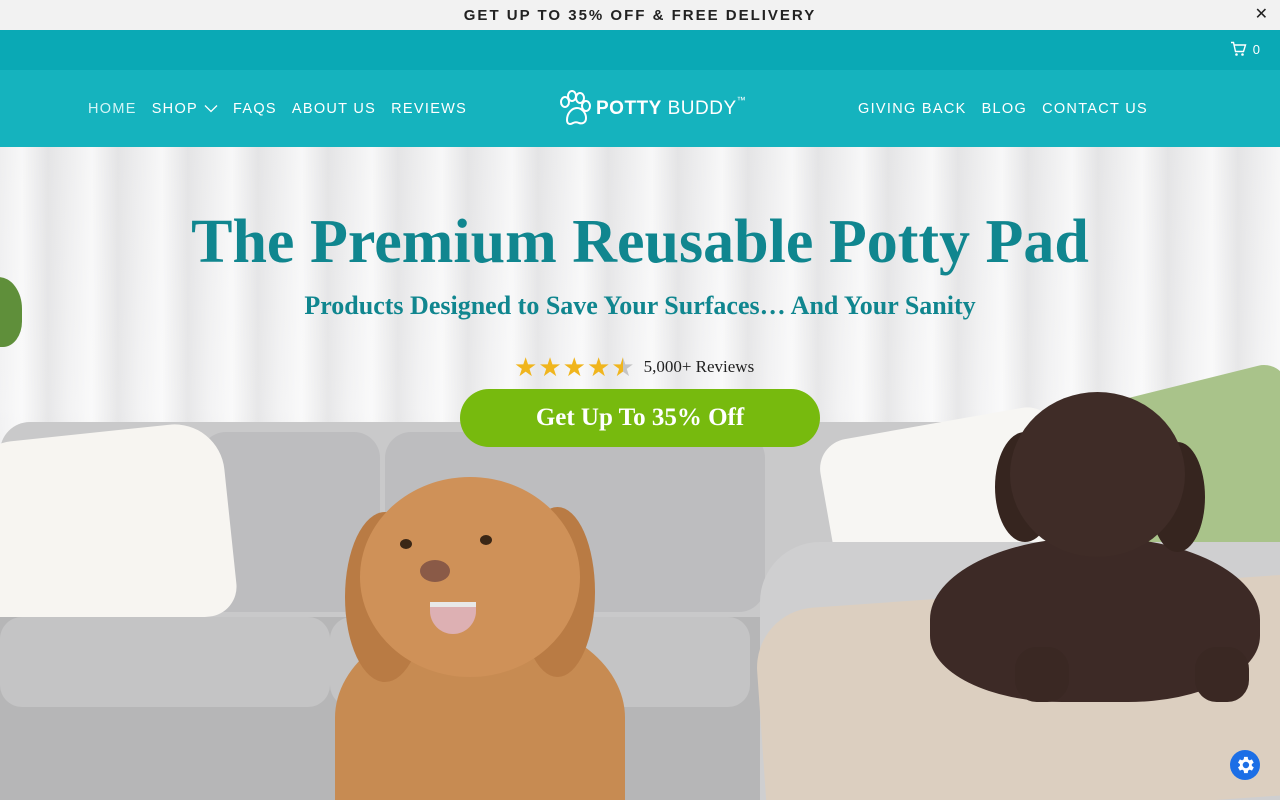  I want to click on golden-dog-nose, so click(435, 571).